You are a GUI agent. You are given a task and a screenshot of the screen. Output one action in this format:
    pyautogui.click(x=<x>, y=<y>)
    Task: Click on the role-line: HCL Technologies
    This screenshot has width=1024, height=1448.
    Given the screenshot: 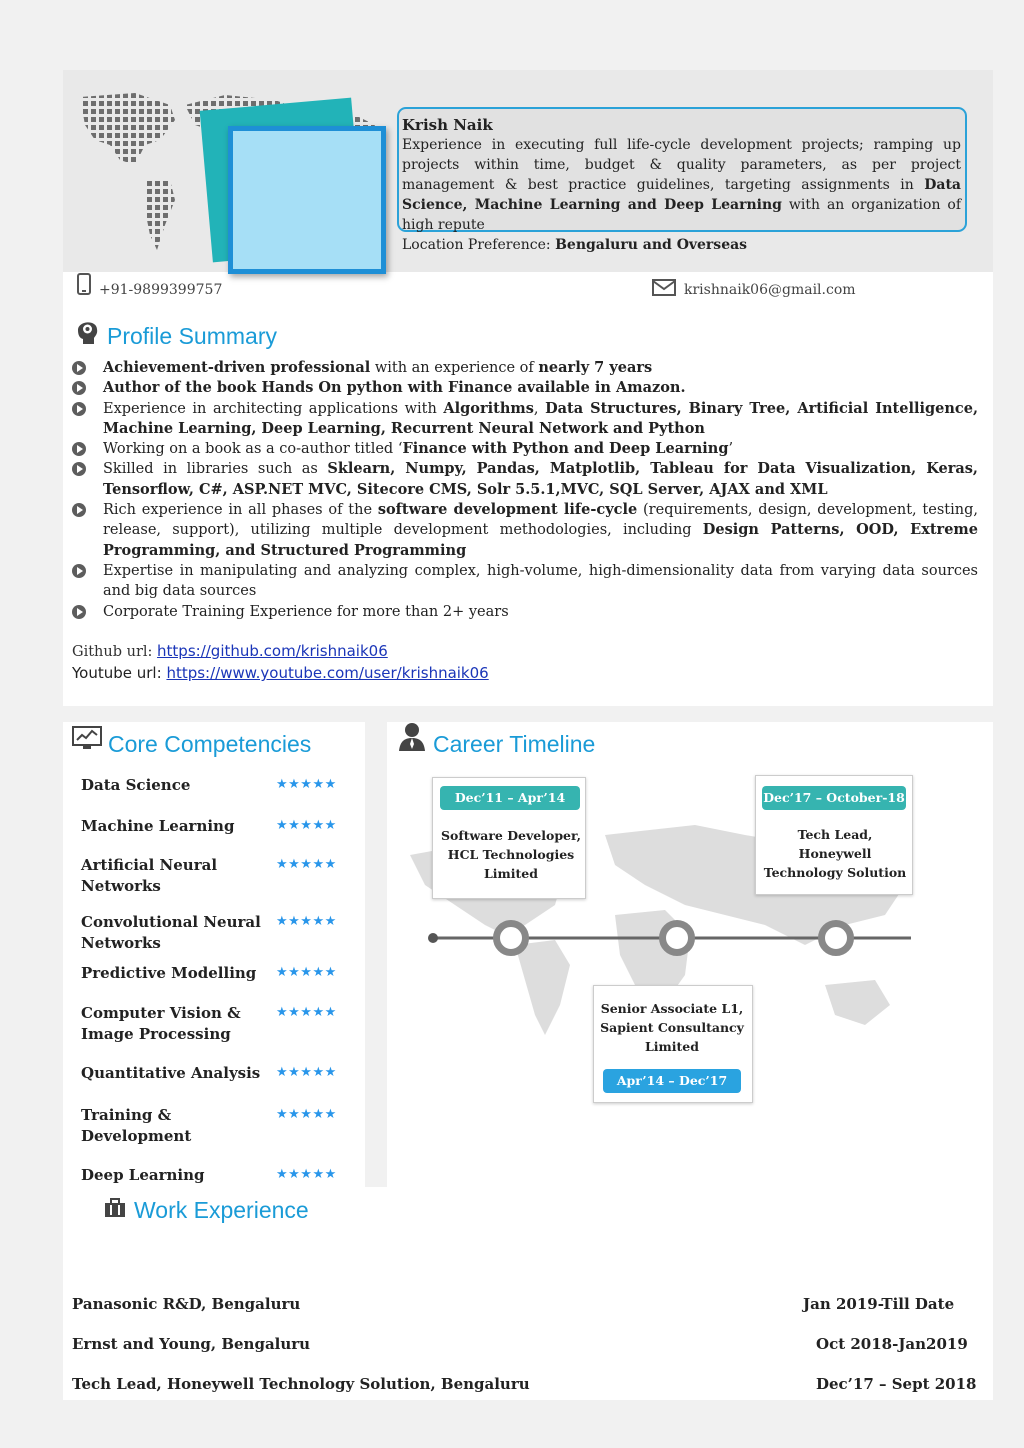 What is the action you would take?
    pyautogui.click(x=511, y=854)
    